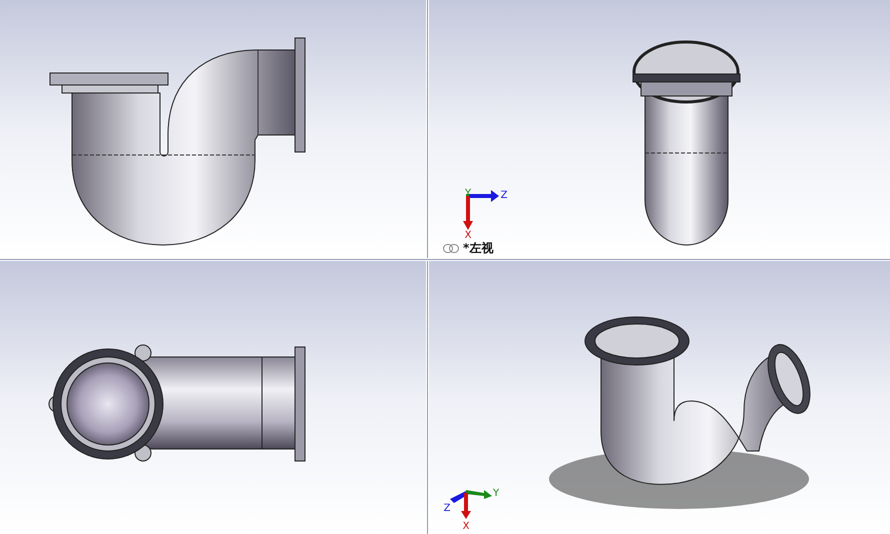 The width and height of the screenshot is (890, 534). What do you see at coordinates (496, 493) in the screenshot?
I see `axis-label: Y` at bounding box center [496, 493].